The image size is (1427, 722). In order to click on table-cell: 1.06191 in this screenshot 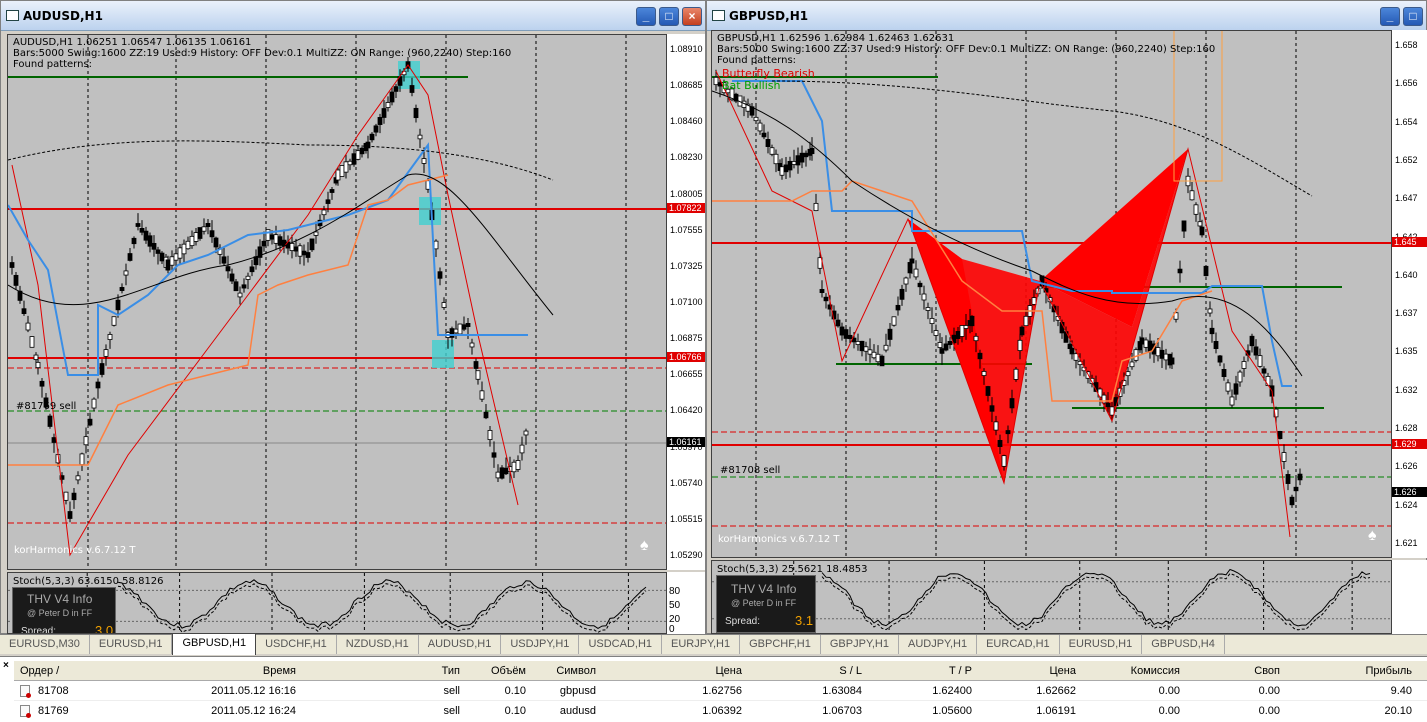, I will do `click(1056, 711)`.